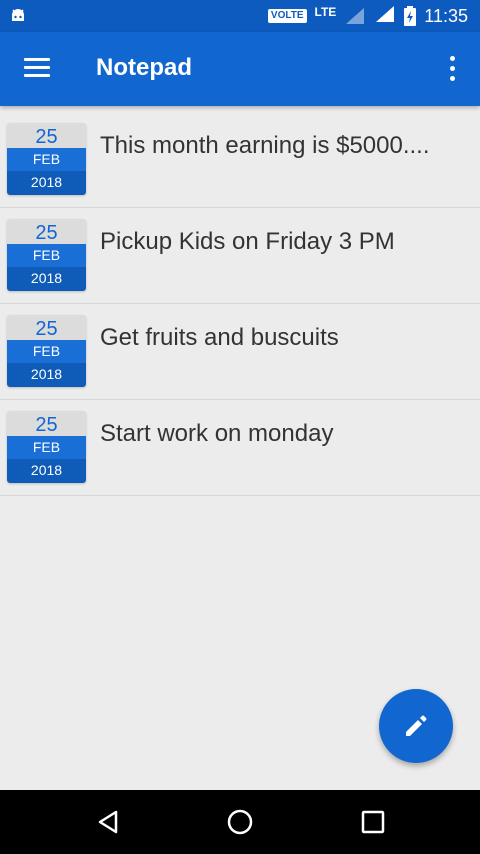  Describe the element at coordinates (144, 67) in the screenshot. I see `app-title: Notepad` at that location.